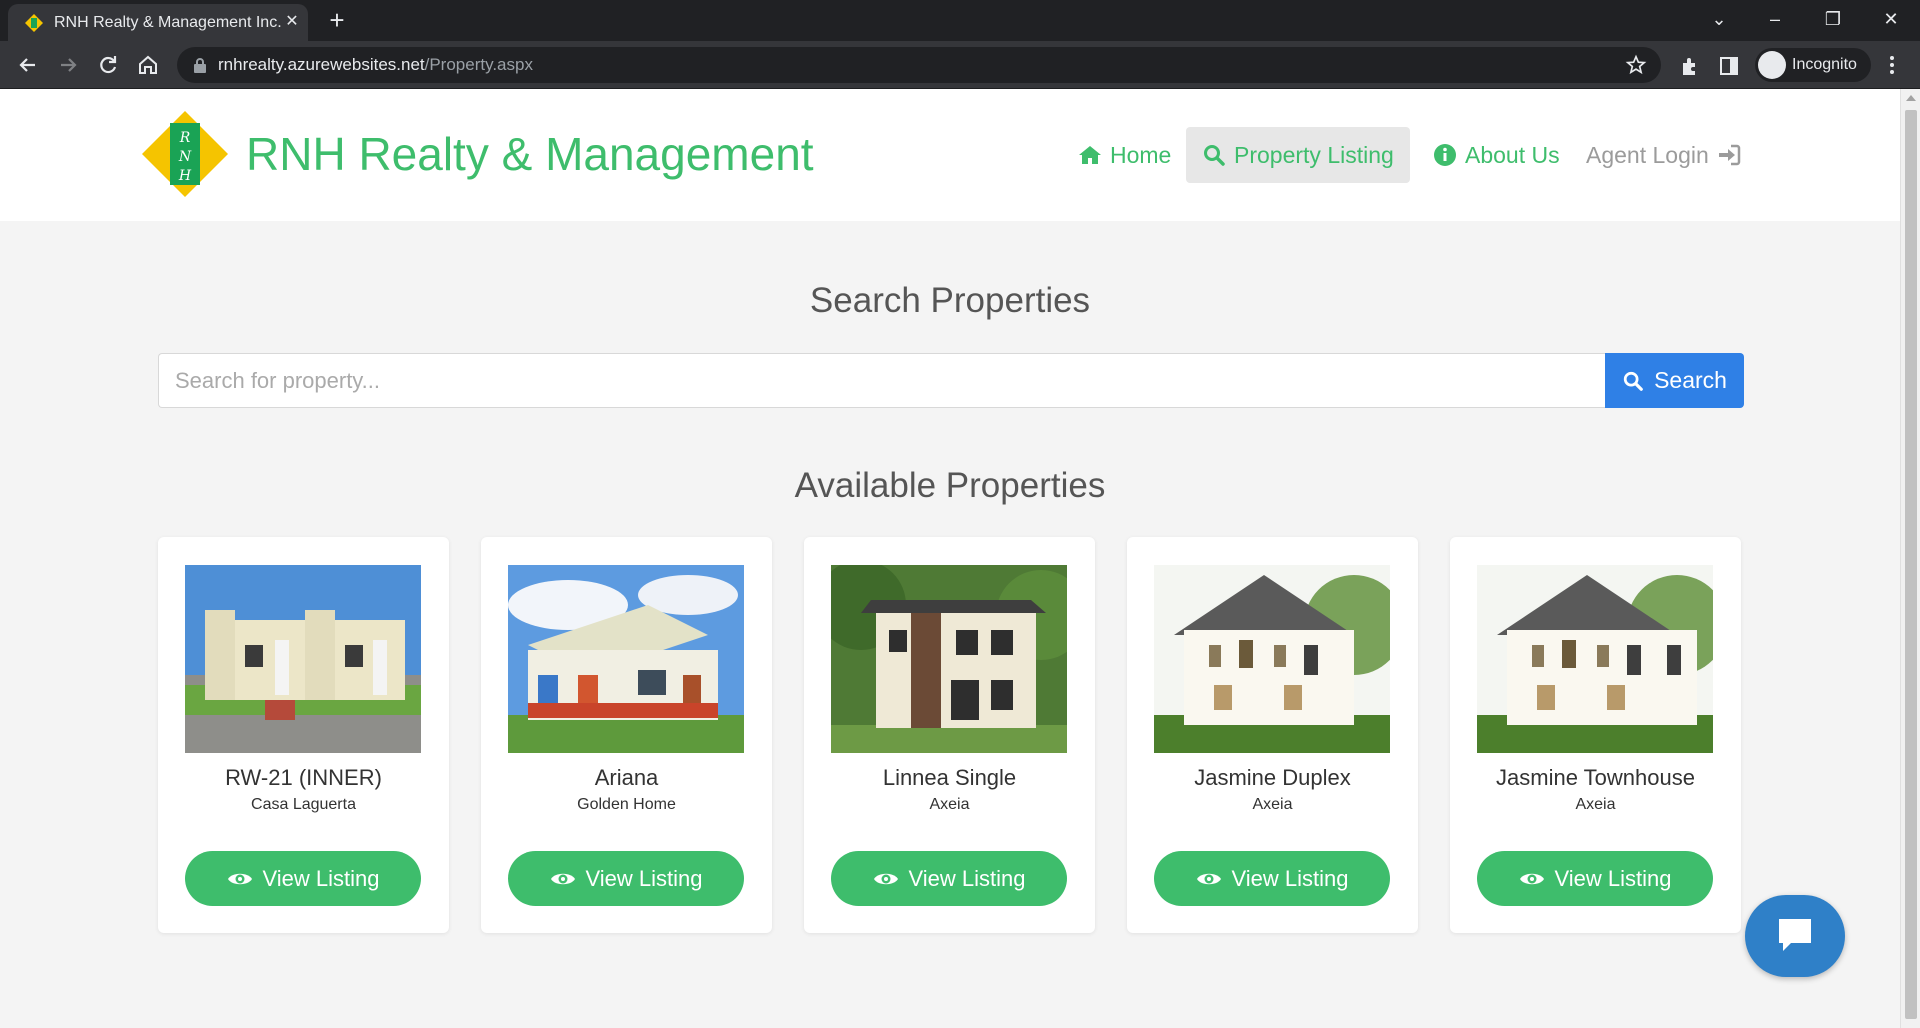 This screenshot has height=1028, width=1920. I want to click on nav-about-us: About Us, so click(1496, 155).